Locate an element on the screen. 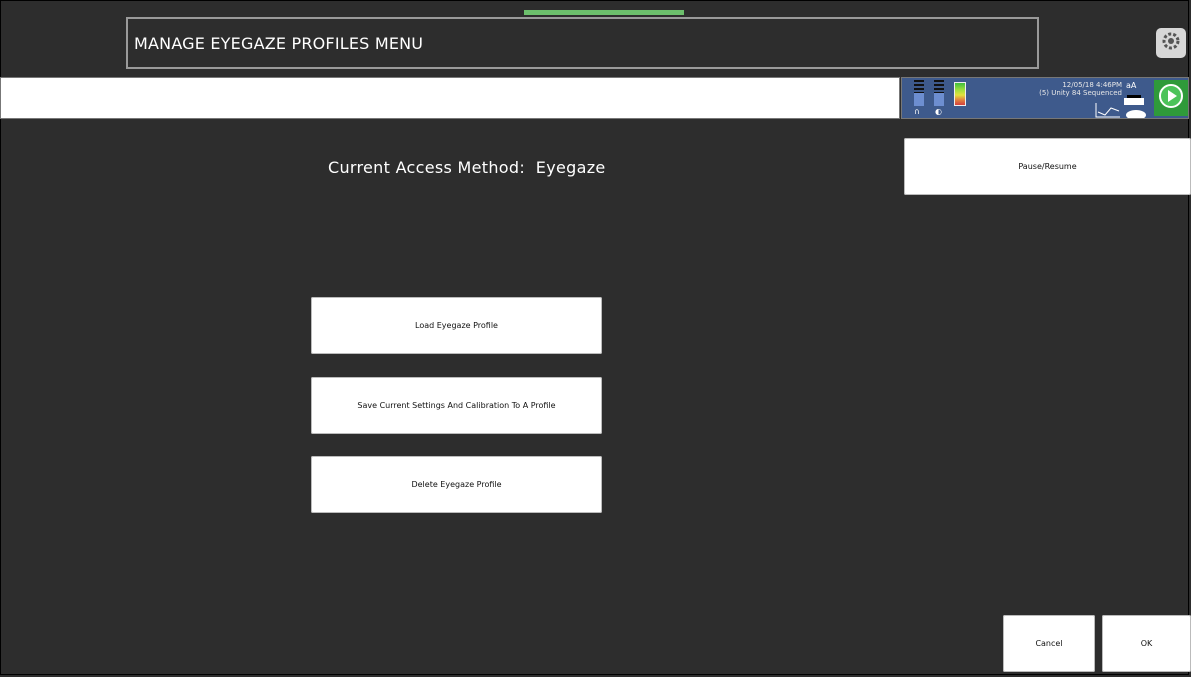 The image size is (1191, 677). ok-button: OK is located at coordinates (1146, 643).